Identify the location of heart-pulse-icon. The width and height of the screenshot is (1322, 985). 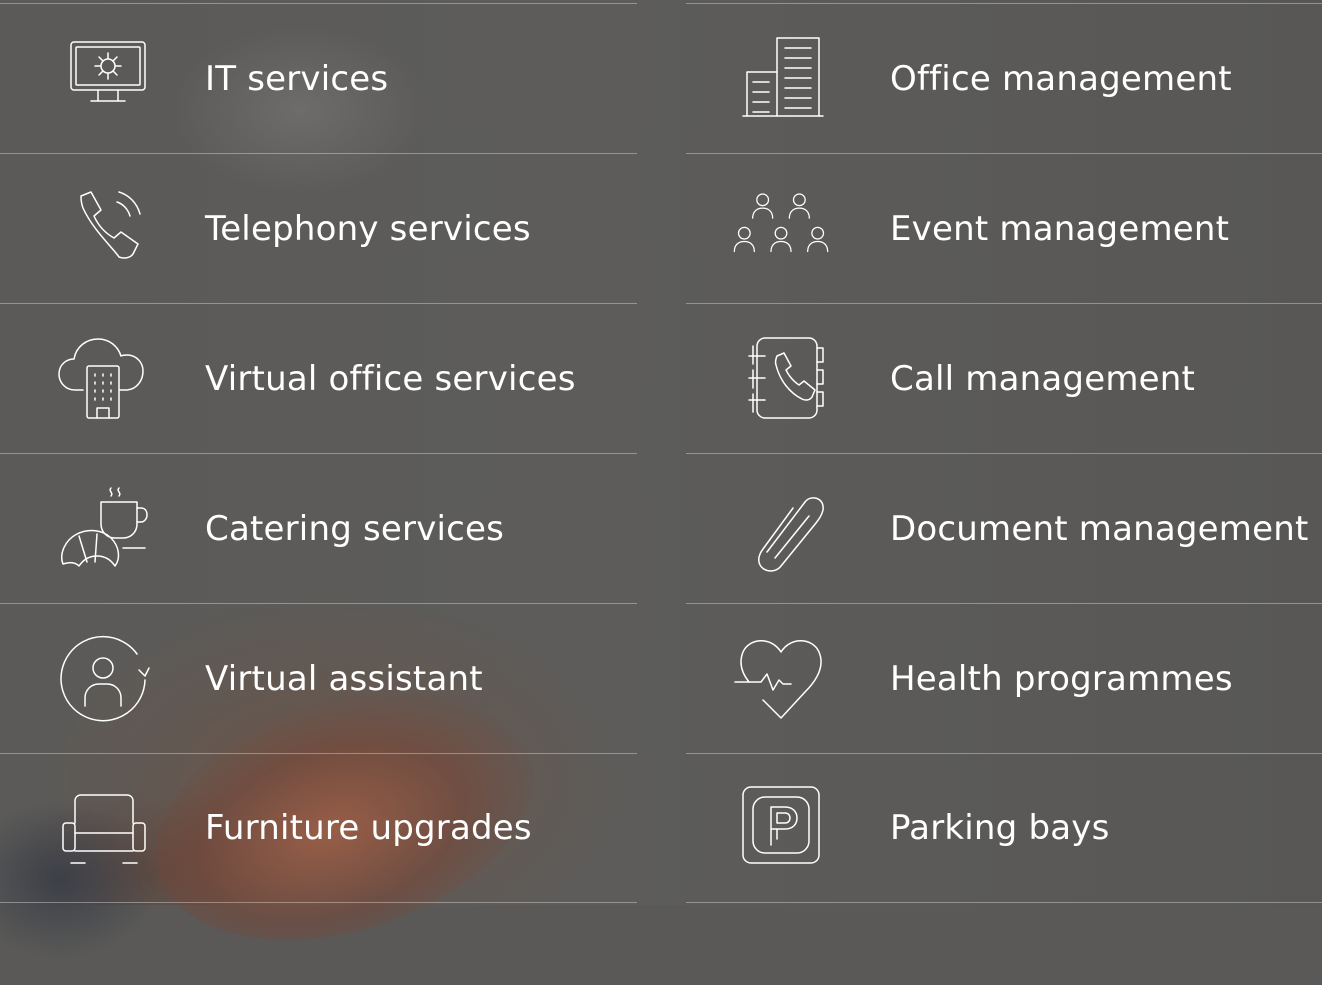
(781, 679).